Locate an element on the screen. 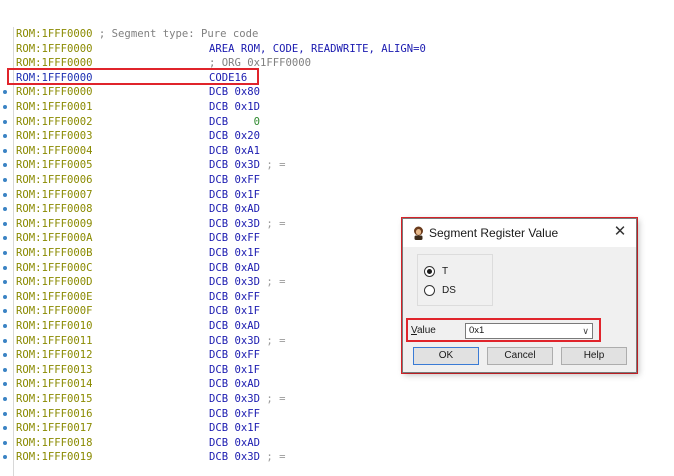 The height and width of the screenshot is (476, 674). ida-app-icon is located at coordinates (418, 233).